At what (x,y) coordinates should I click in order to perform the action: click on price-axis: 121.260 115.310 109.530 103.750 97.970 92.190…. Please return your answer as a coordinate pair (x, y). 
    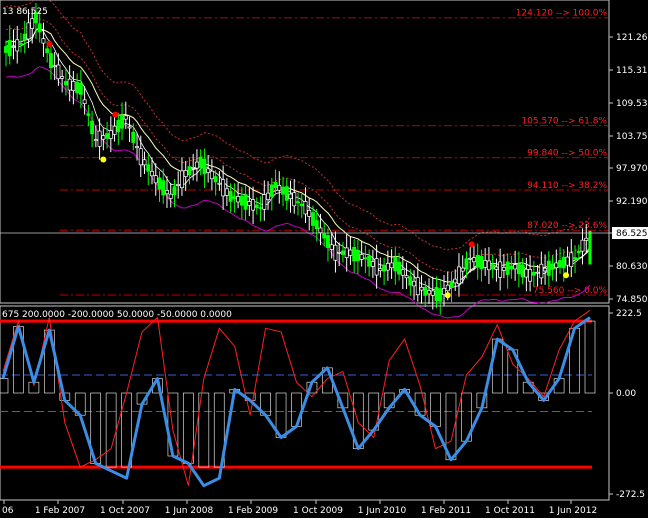
    Looking at the image, I should click on (628, 169).